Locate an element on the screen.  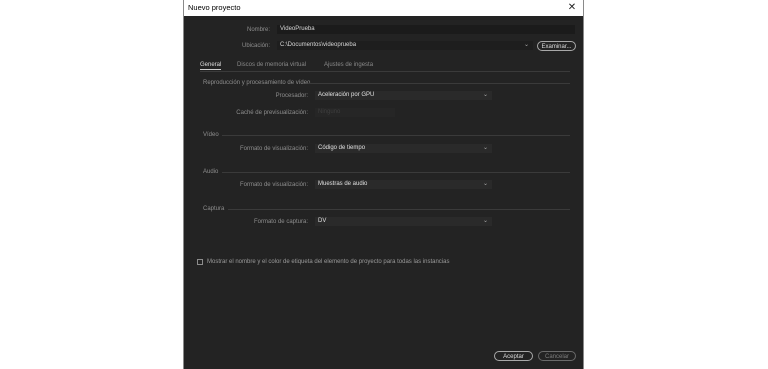
video-display-format-value: Código de tiempo is located at coordinates (342, 148).